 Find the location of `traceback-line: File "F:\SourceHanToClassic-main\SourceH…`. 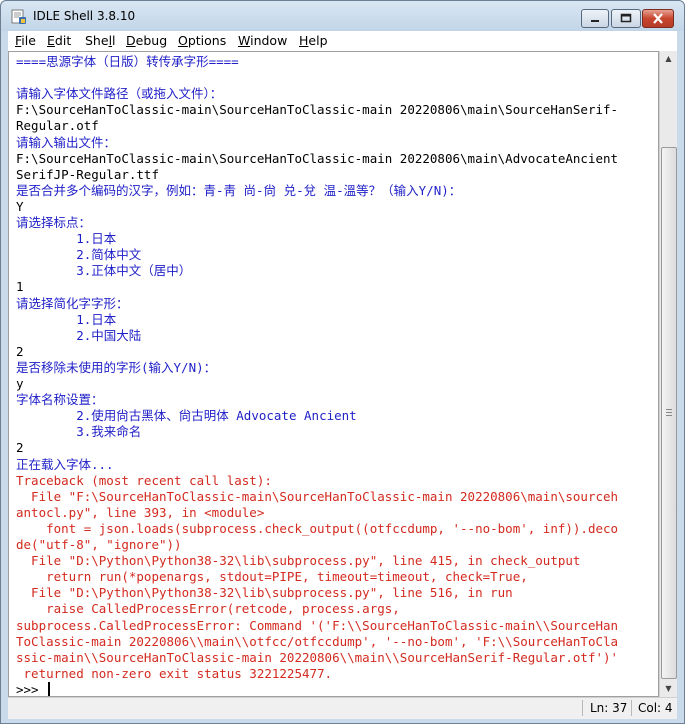

traceback-line: File "F:\SourceHanToClassic-main\SourceH… is located at coordinates (317, 496).